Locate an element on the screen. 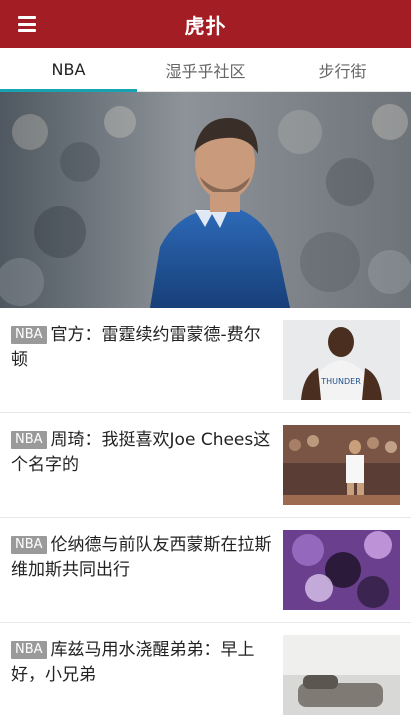 Image resolution: width=411 pixels, height=721 pixels. tab-community: 湿乎乎社区 is located at coordinates (205, 69).